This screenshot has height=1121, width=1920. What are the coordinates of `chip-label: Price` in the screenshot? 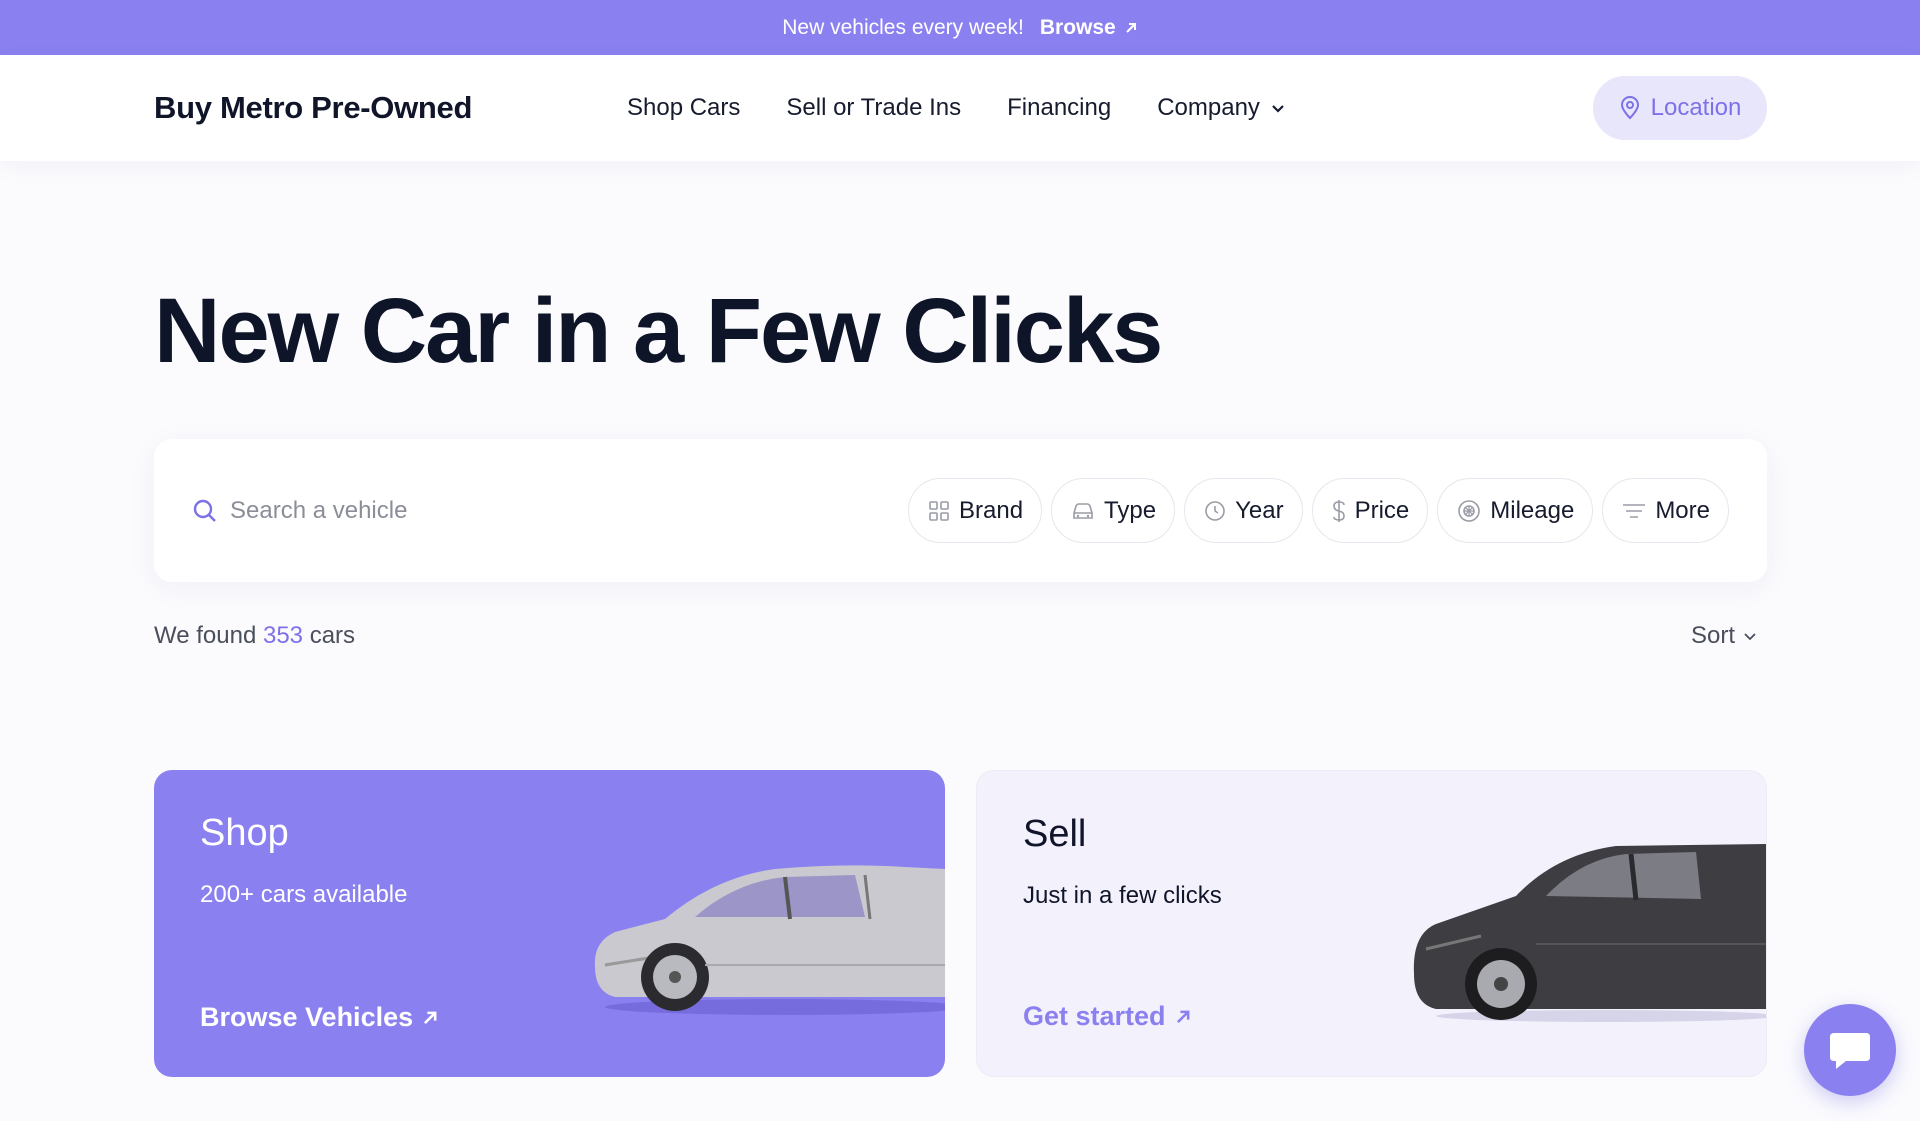 It's located at (1382, 510).